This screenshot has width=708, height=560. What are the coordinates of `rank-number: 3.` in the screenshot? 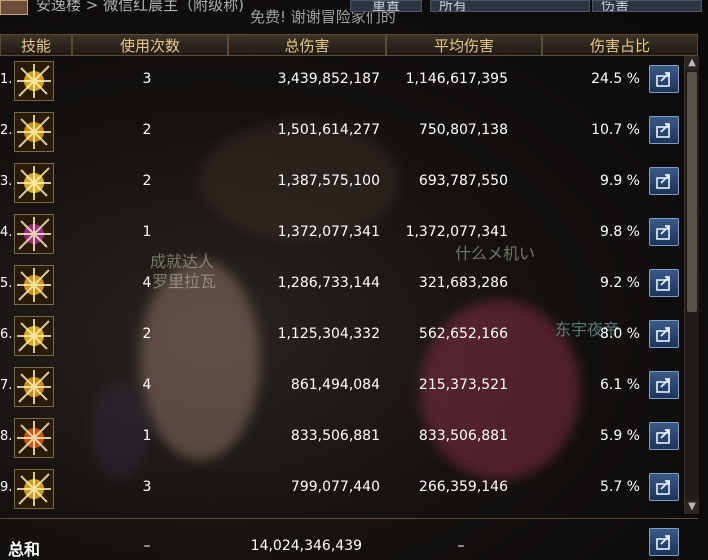 It's located at (6, 181).